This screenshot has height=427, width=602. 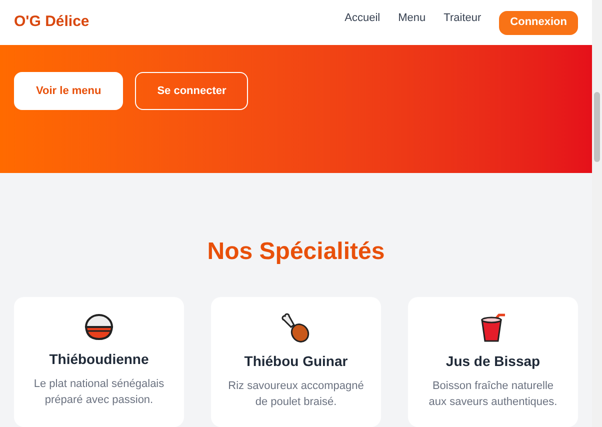 I want to click on nav-link: Menu, so click(x=412, y=18).